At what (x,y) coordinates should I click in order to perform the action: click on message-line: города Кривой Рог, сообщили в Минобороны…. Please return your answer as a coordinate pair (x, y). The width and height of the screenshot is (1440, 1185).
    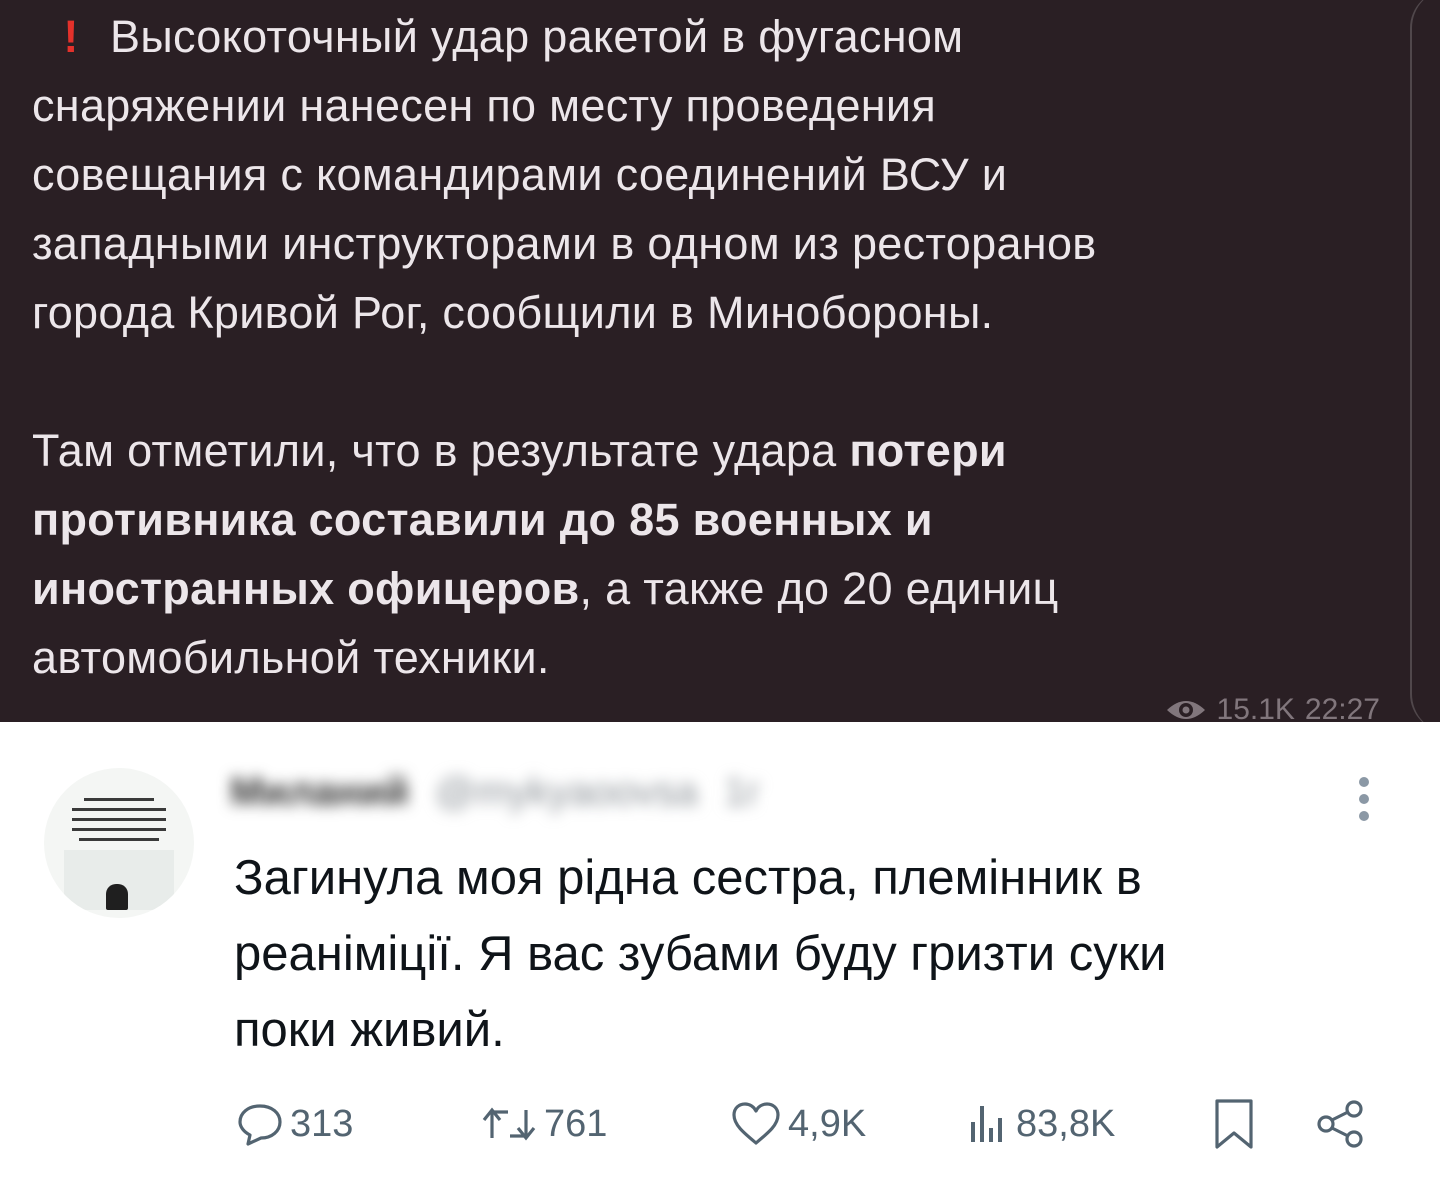
    Looking at the image, I should click on (513, 312).